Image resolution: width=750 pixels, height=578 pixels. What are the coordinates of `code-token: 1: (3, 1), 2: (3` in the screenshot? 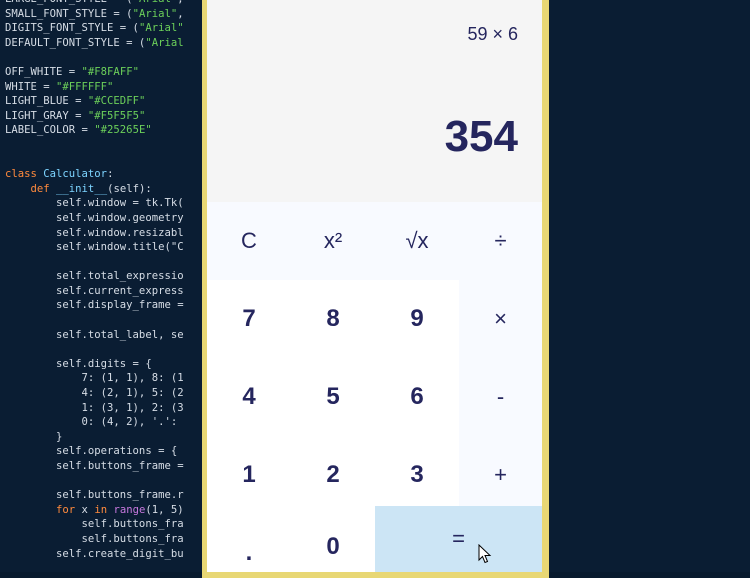 It's located at (94, 407).